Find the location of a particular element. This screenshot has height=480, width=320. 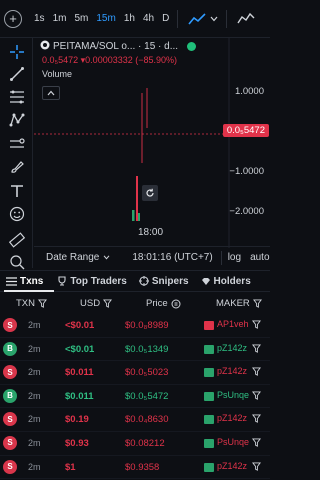

txn-usd: <$0.01 is located at coordinates (80, 349).